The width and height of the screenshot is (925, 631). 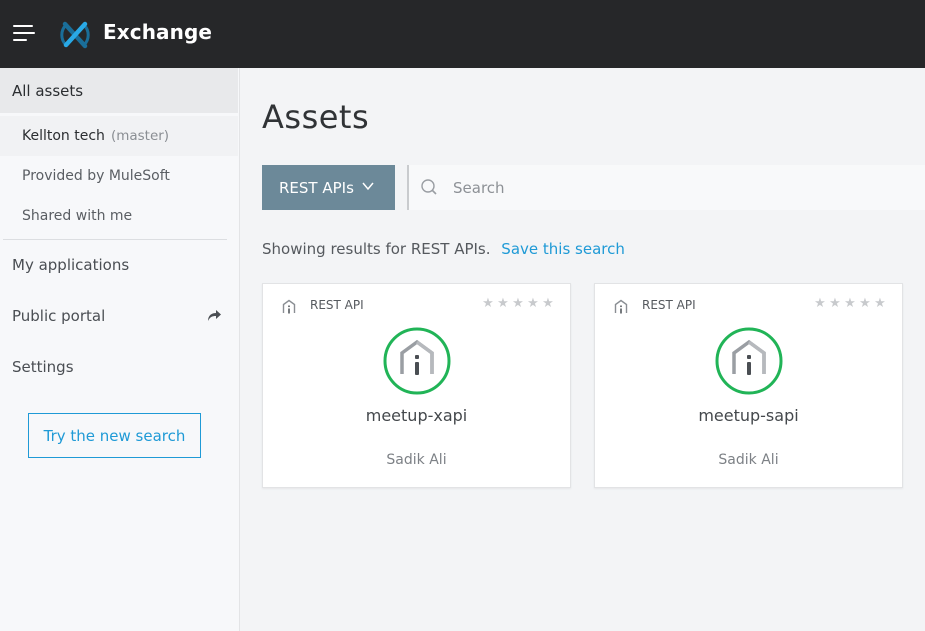 I want to click on org-role-label: (master), so click(x=140, y=136).